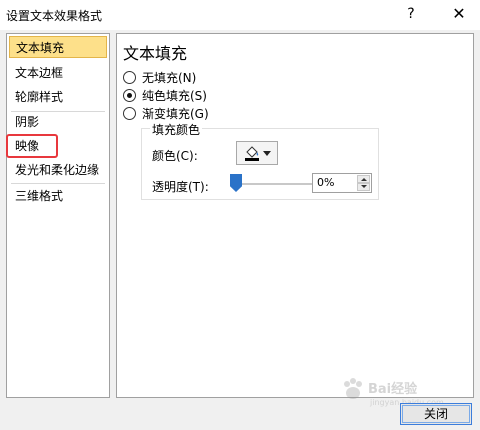 The width and height of the screenshot is (480, 430). Describe the element at coordinates (272, 184) in the screenshot. I see `transparency-slider-track` at that location.